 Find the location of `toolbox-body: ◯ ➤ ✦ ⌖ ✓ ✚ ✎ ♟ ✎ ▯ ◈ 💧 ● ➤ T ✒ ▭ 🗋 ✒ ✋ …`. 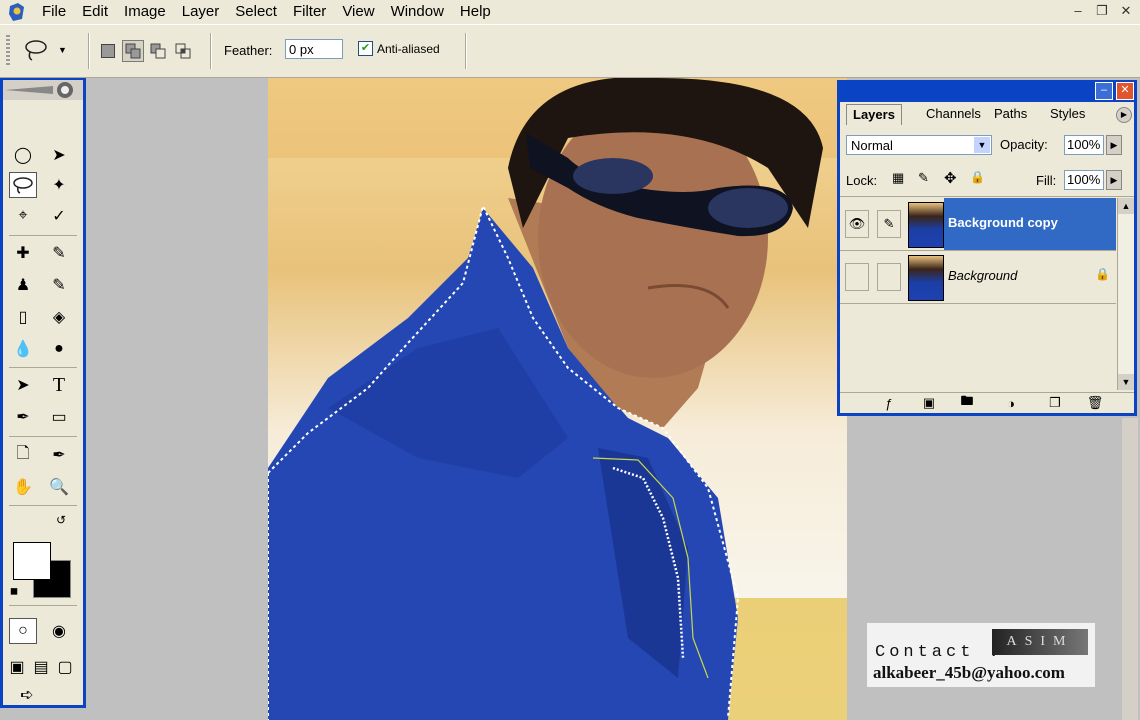

toolbox-body: ◯ ➤ ✦ ⌖ ✓ ✚ ✎ ♟ ✎ ▯ ◈ 💧 ● ➤ T ✒ ▭ 🗋 ✒ ✋ … is located at coordinates (43, 402).